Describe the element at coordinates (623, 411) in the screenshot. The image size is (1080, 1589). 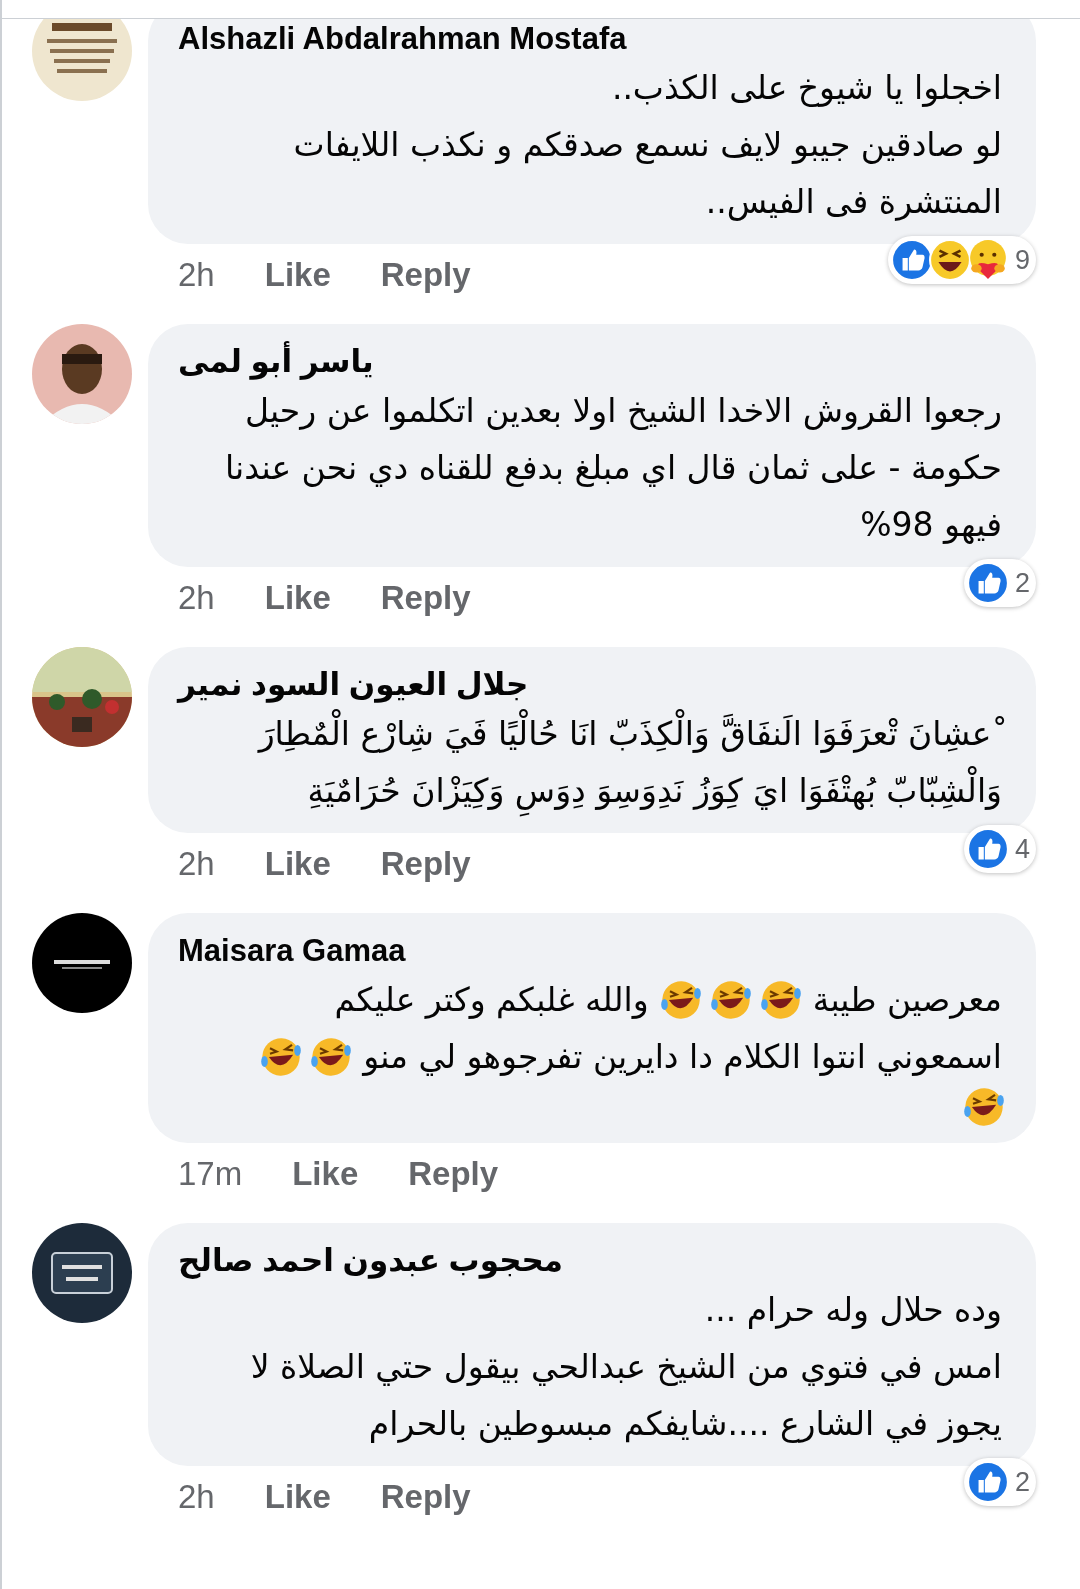
I see `comment-text: رجعوا القروش الاخدا الشيخ اولا بعدين اتكلموا عن رحيل` at that location.